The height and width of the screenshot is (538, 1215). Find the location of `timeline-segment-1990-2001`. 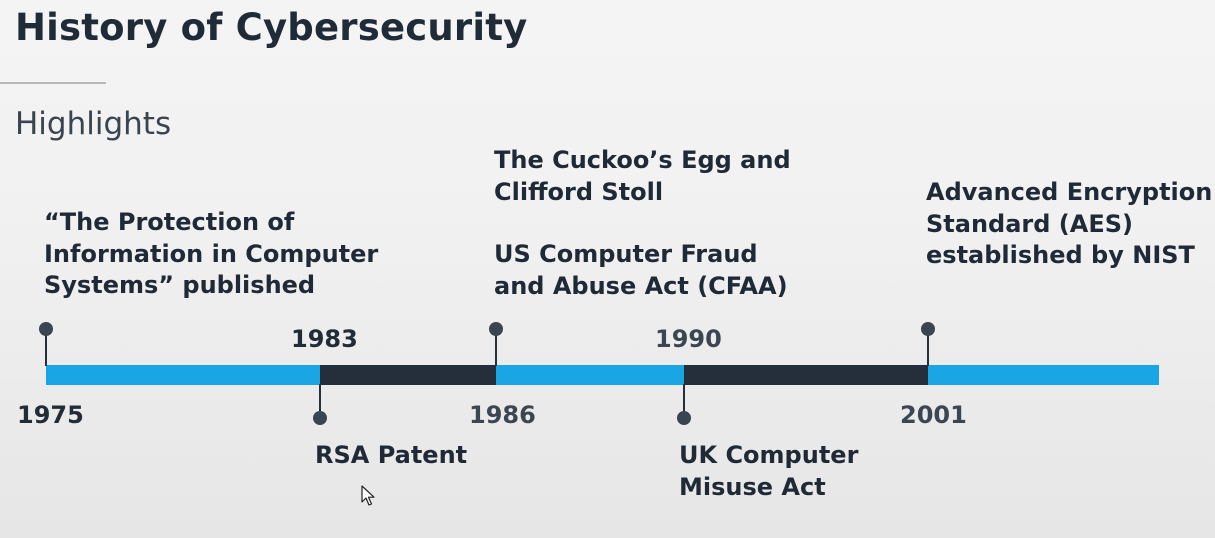

timeline-segment-1990-2001 is located at coordinates (806, 375).